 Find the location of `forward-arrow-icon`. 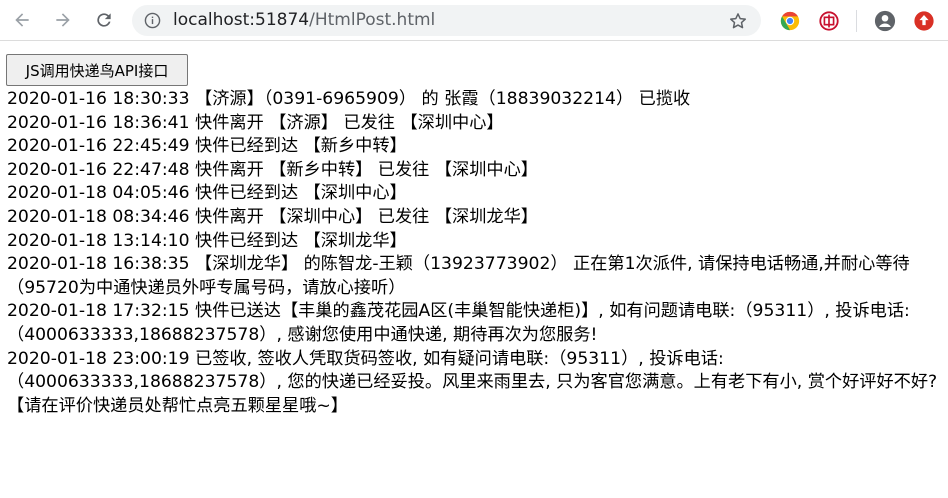

forward-arrow-icon is located at coordinates (63, 20).